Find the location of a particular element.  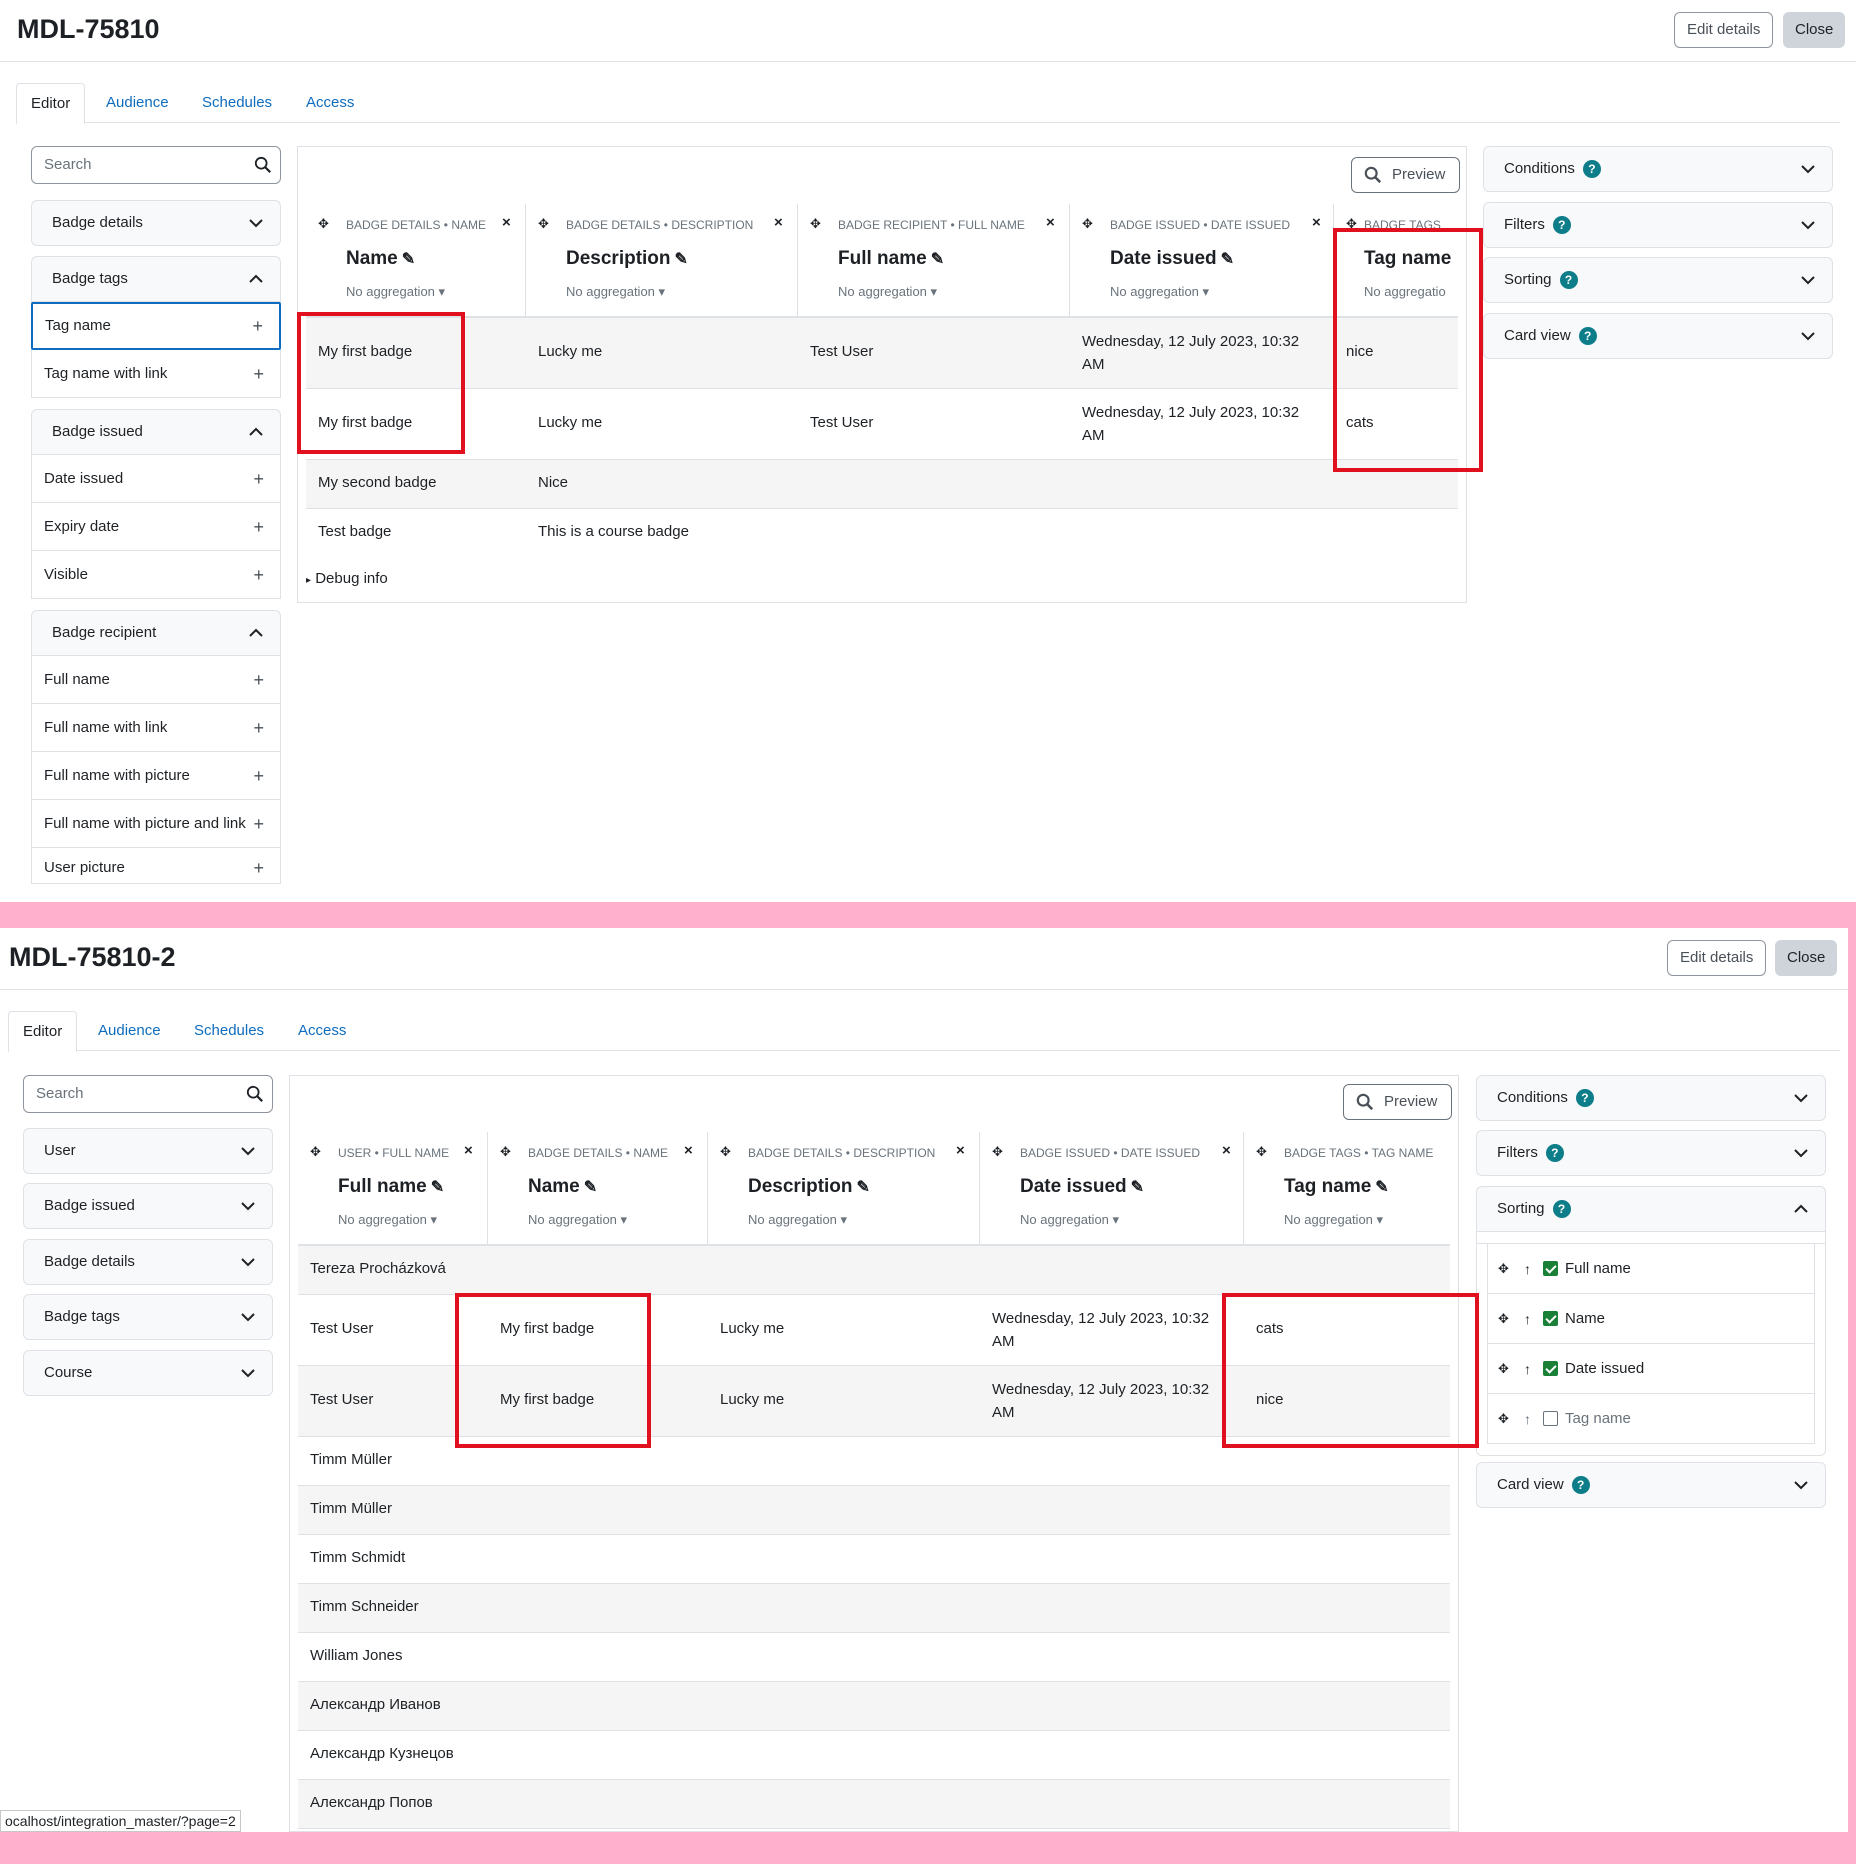

sidebar-item-tag-name: Tag name + is located at coordinates (156, 326).